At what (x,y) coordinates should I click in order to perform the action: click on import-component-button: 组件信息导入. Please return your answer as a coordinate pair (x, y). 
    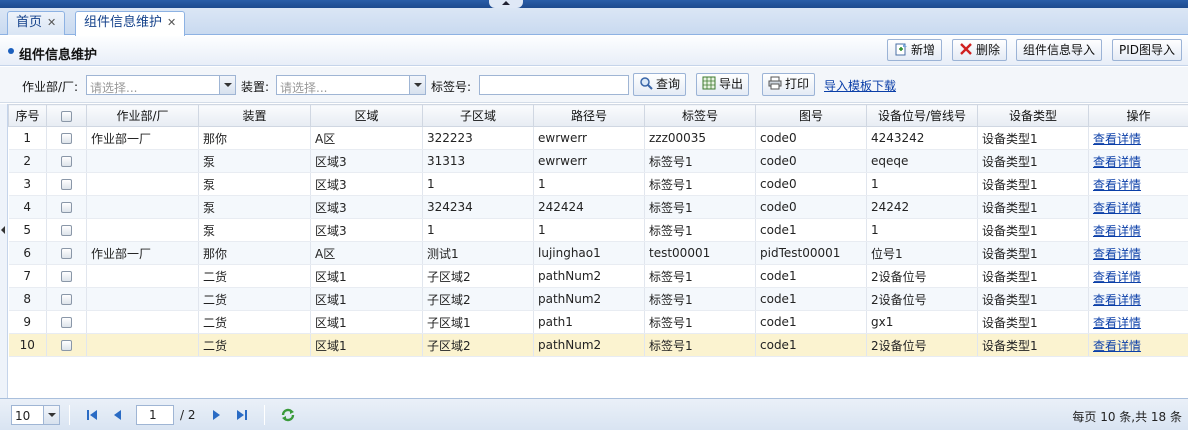
    Looking at the image, I should click on (1059, 50).